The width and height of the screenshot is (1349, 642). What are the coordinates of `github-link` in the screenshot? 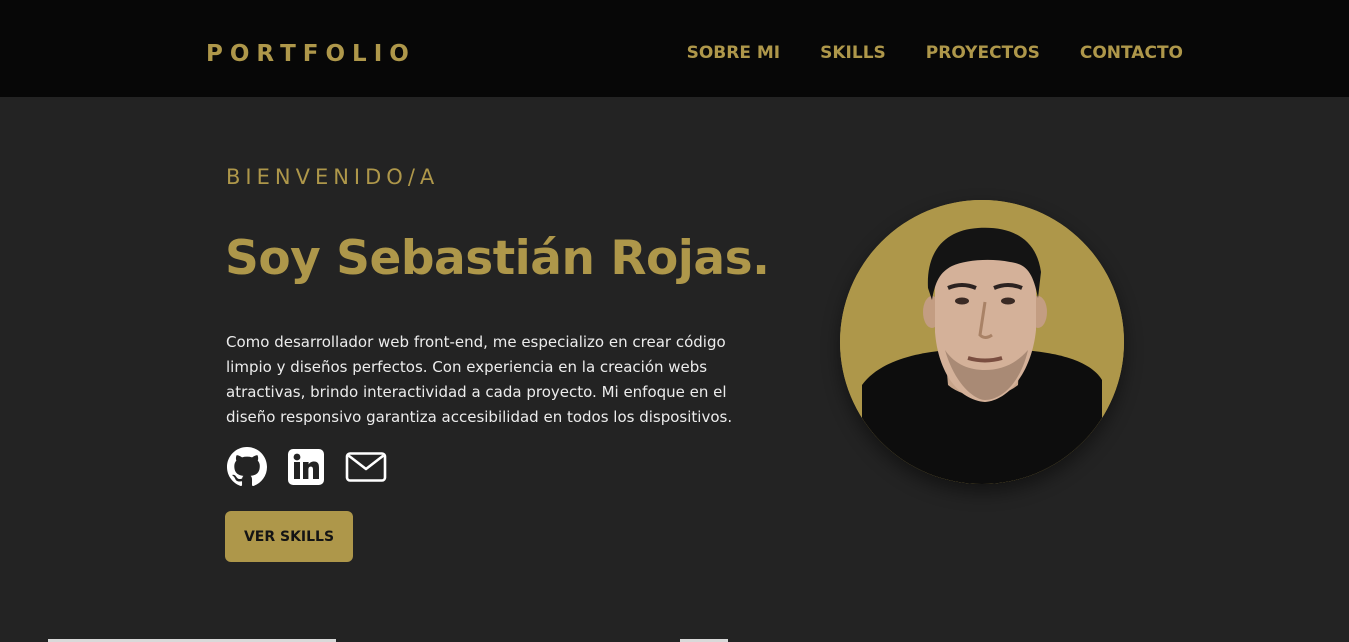 It's located at (247, 469).